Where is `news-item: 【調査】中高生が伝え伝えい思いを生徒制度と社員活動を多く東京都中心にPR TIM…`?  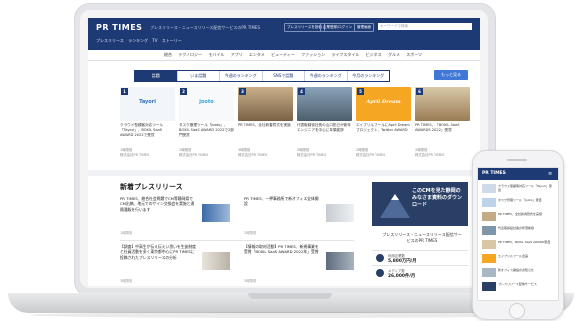 news-item: 【調査】中高生が伝え伝えい思いを生徒制度と社員活動を多く東京都中心にPR TIM… is located at coordinates (175, 264).